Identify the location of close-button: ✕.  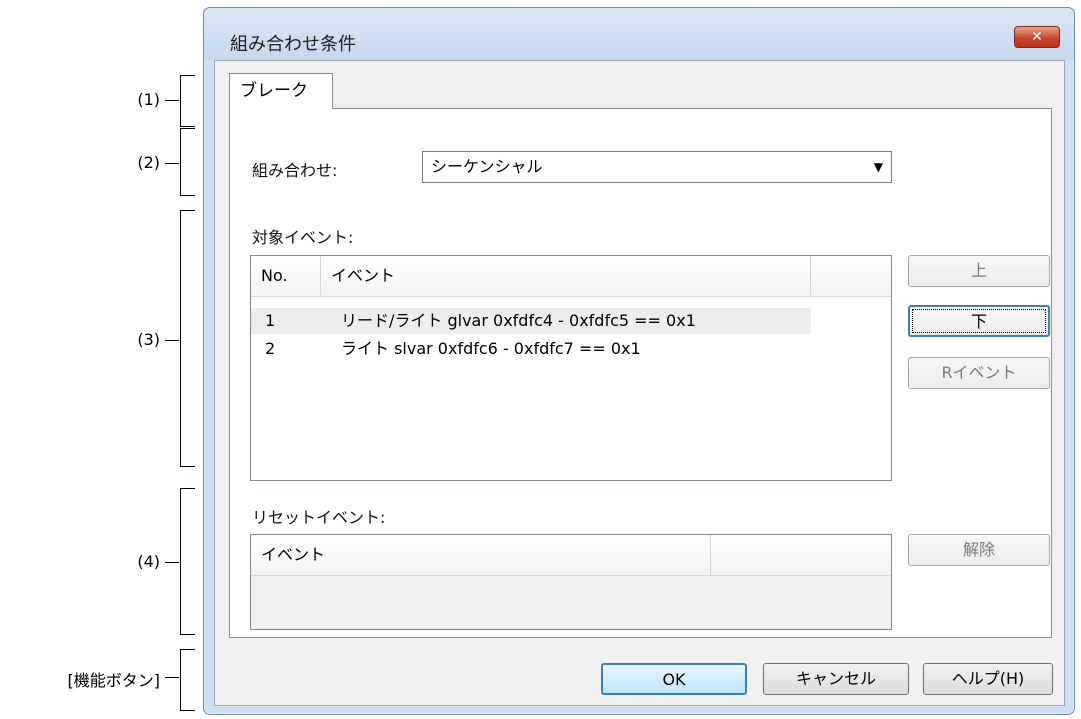
(1037, 37).